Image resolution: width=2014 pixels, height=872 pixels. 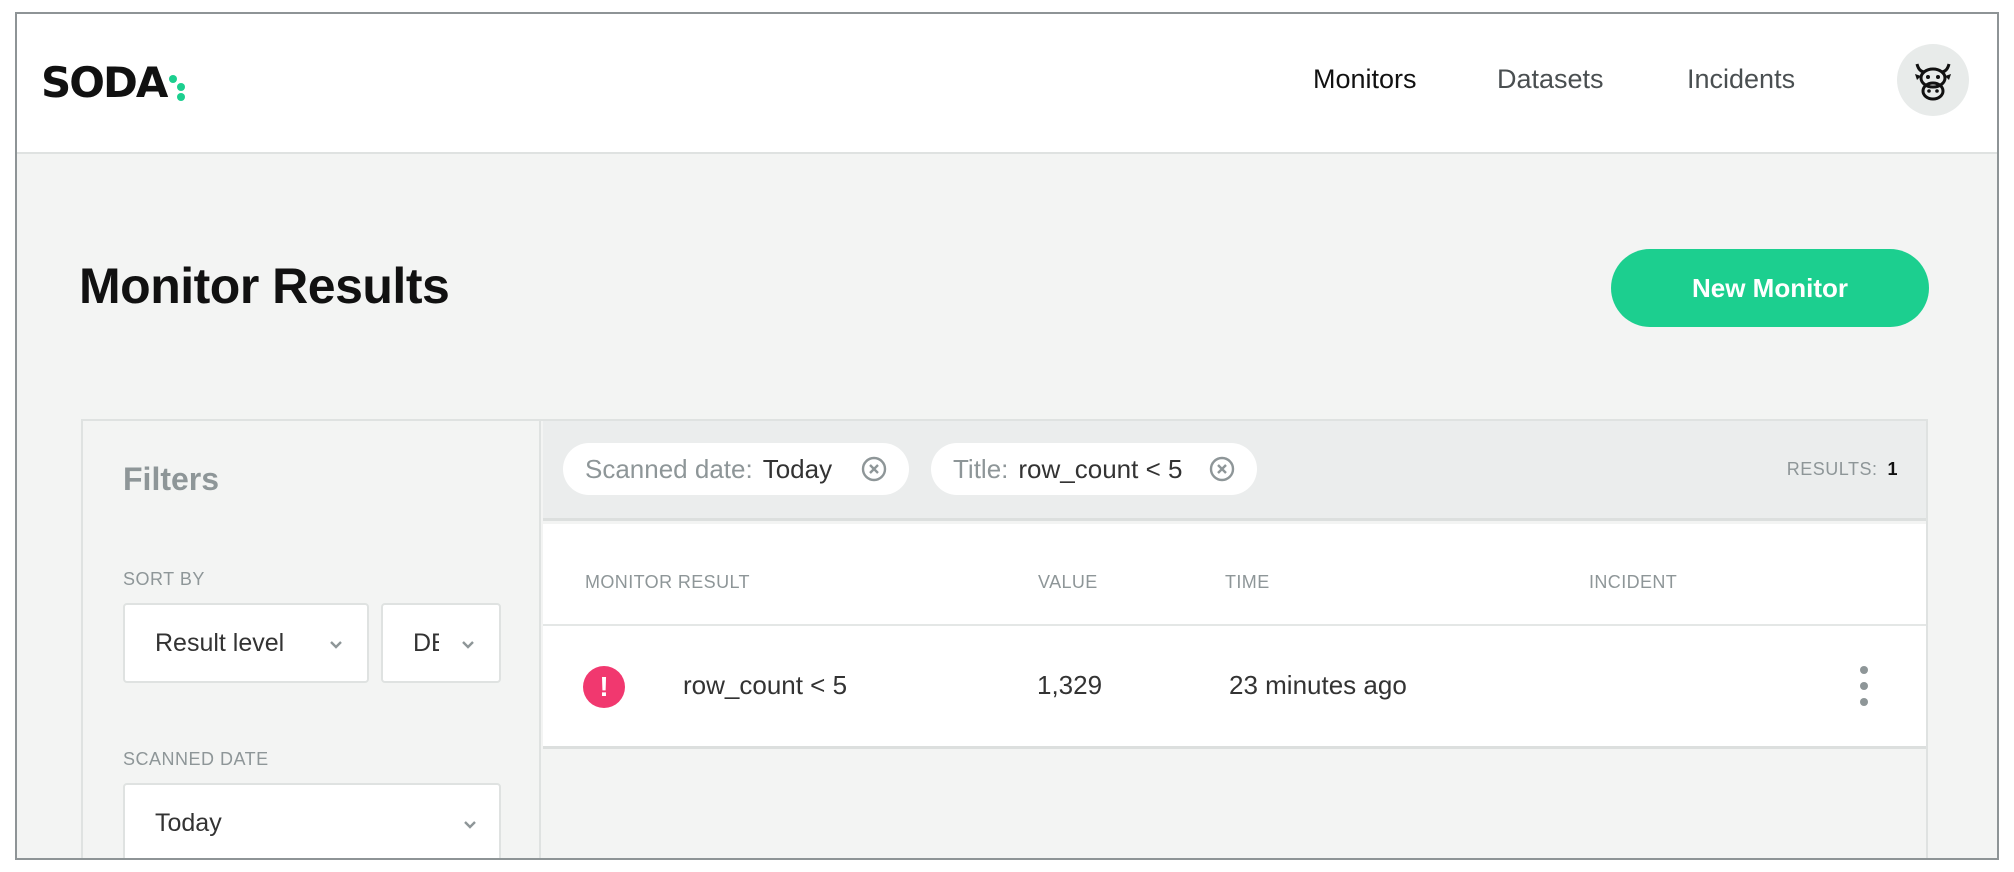 I want to click on results-counter: RESULTS: 1, so click(x=1842, y=469).